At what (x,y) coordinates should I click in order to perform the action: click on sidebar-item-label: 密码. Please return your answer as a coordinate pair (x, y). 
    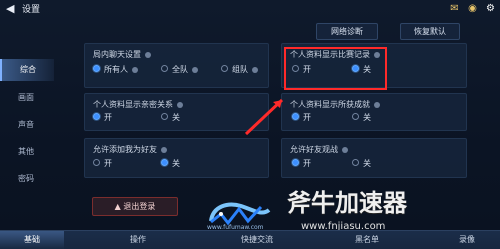
    Looking at the image, I should click on (26, 178).